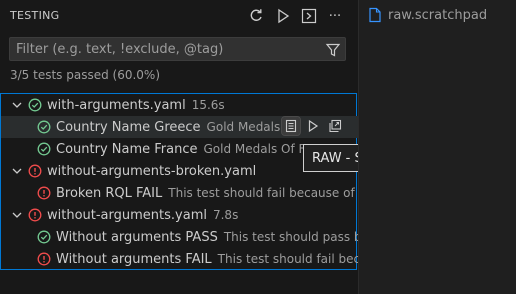 The width and height of the screenshot is (516, 294). What do you see at coordinates (438, 15) in the screenshot?
I see `editor-tab-label: raw.scratchpad` at bounding box center [438, 15].